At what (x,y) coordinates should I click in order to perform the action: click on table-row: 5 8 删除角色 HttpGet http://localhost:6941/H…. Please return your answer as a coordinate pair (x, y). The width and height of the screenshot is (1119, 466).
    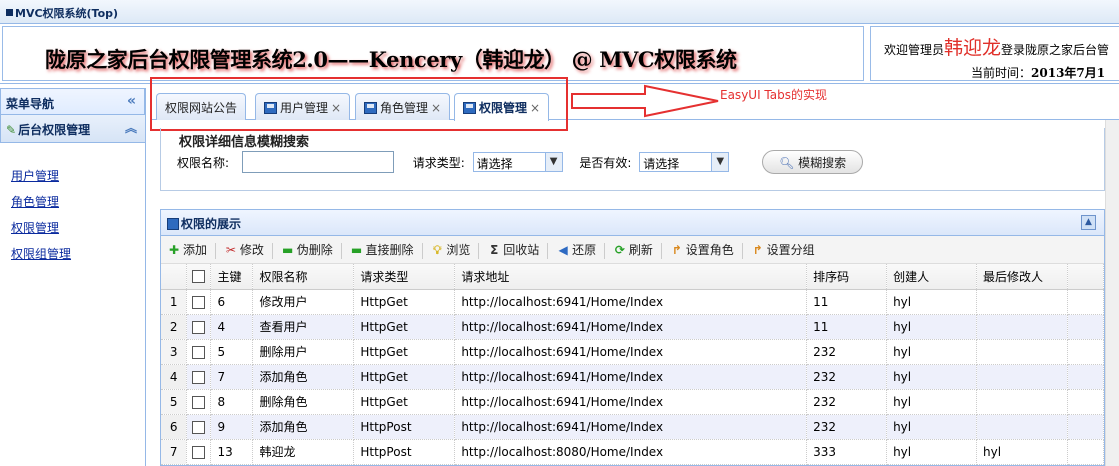
    Looking at the image, I should click on (632, 402).